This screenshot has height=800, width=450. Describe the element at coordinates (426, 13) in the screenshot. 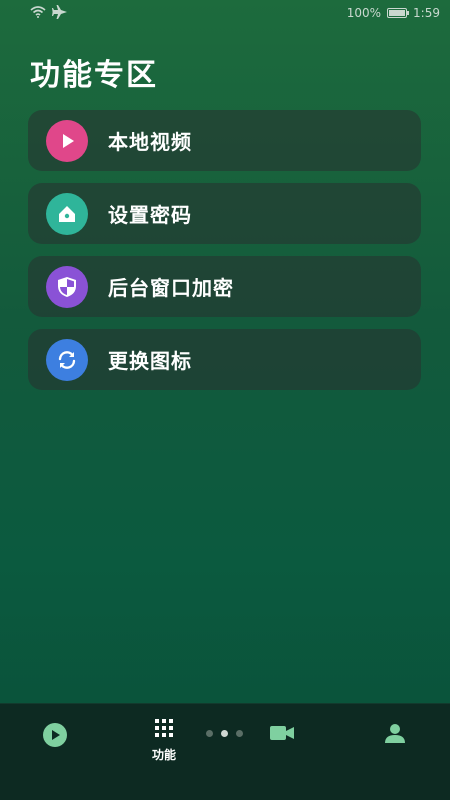

I see `status-time: 1:59` at that location.